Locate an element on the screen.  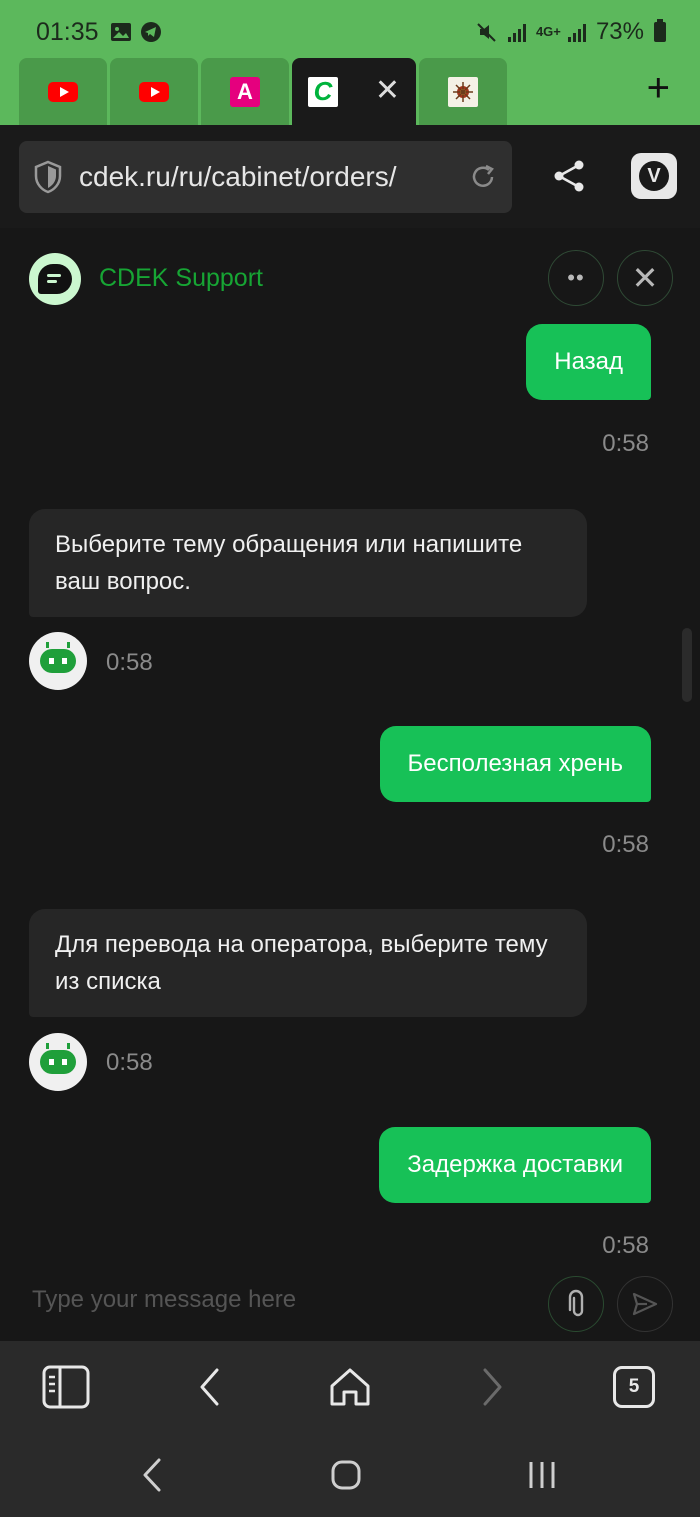
paperclip-icon is located at coordinates (576, 1303).